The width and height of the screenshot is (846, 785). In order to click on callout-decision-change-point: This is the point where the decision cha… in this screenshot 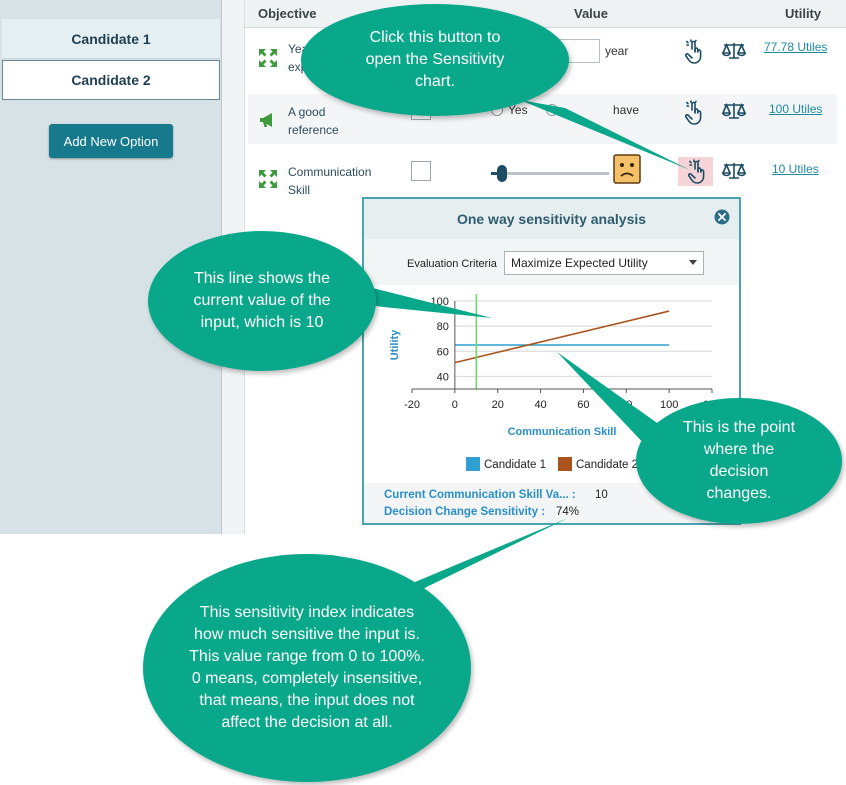, I will do `click(739, 461)`.